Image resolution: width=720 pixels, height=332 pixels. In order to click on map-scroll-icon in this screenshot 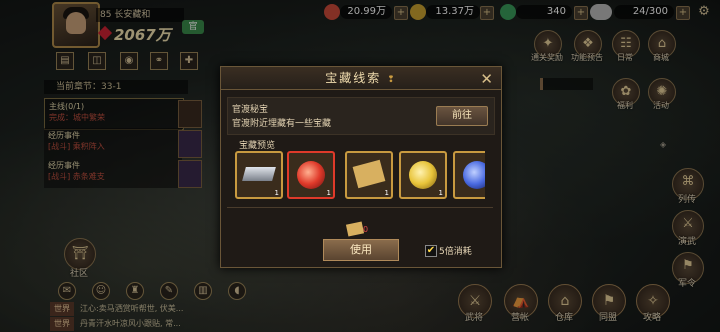, I will do `click(355, 229)`.